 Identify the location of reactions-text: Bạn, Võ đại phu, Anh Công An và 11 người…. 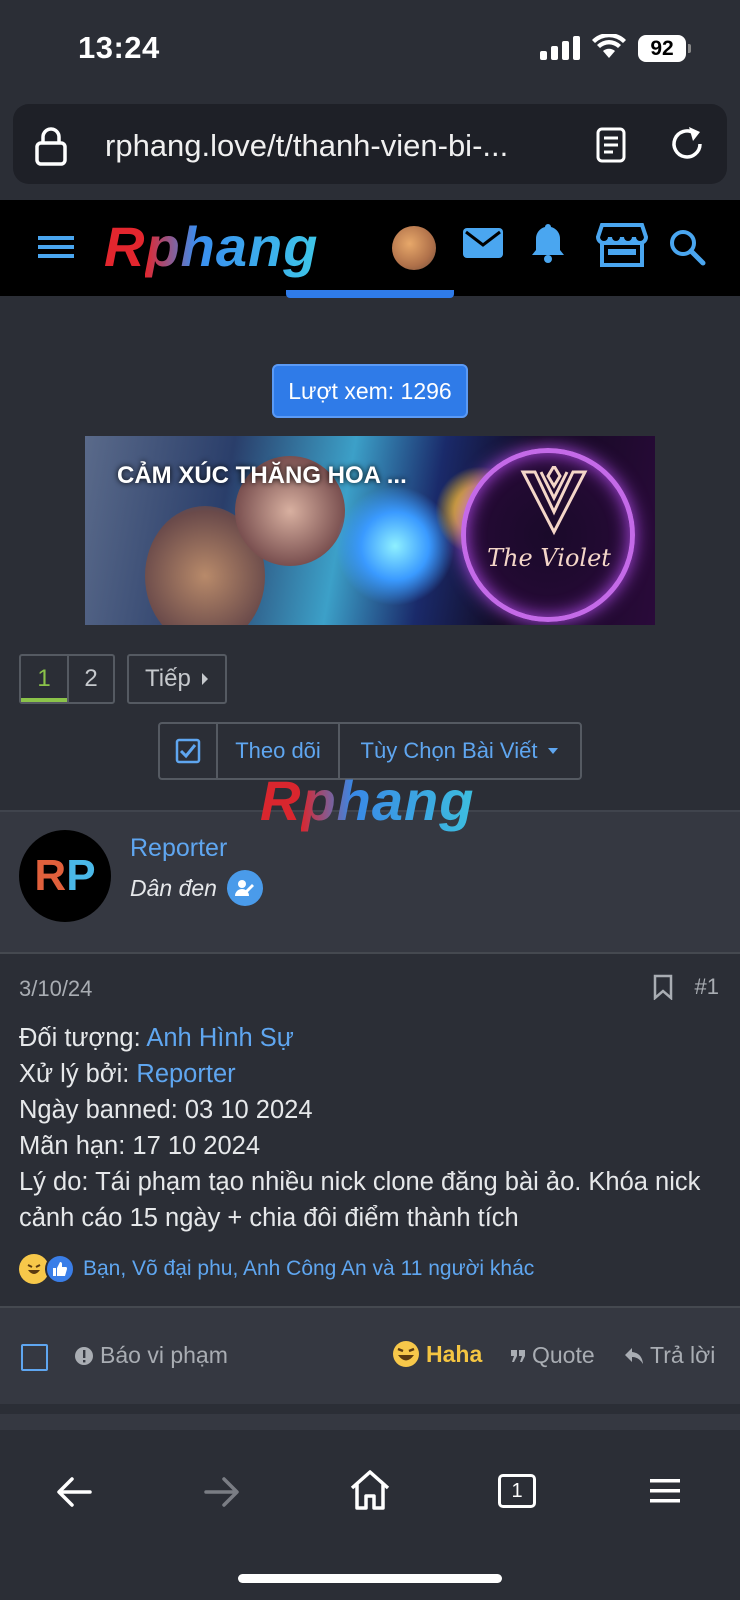
(309, 1268).